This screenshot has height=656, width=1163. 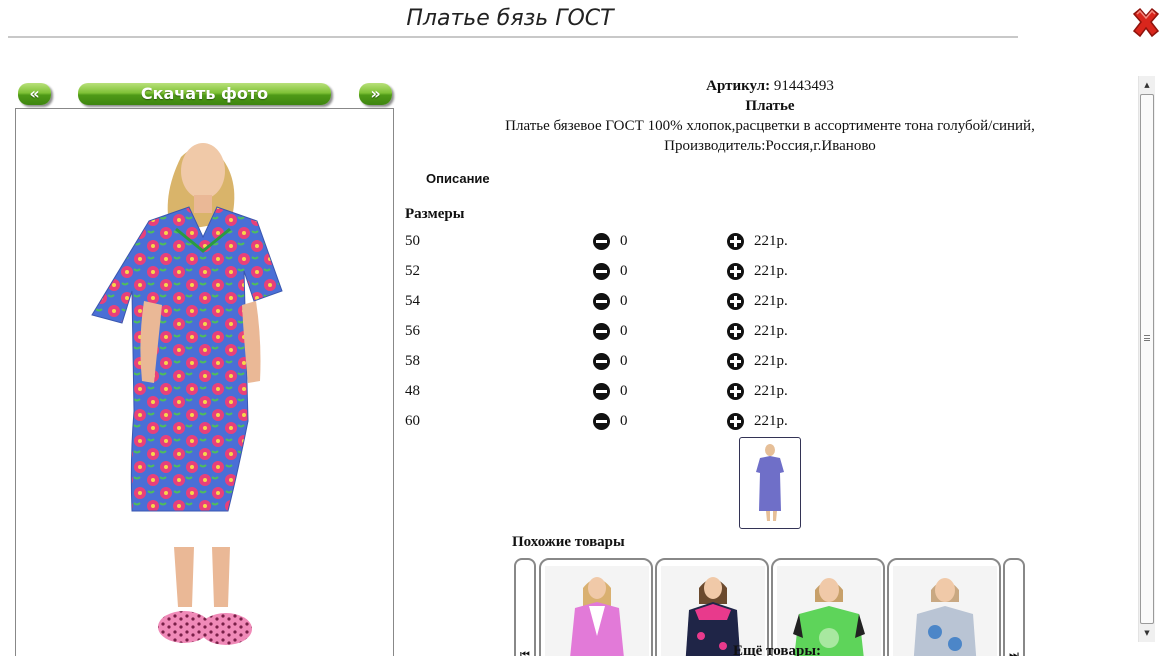 I want to click on product-name: Платье, so click(x=770, y=106).